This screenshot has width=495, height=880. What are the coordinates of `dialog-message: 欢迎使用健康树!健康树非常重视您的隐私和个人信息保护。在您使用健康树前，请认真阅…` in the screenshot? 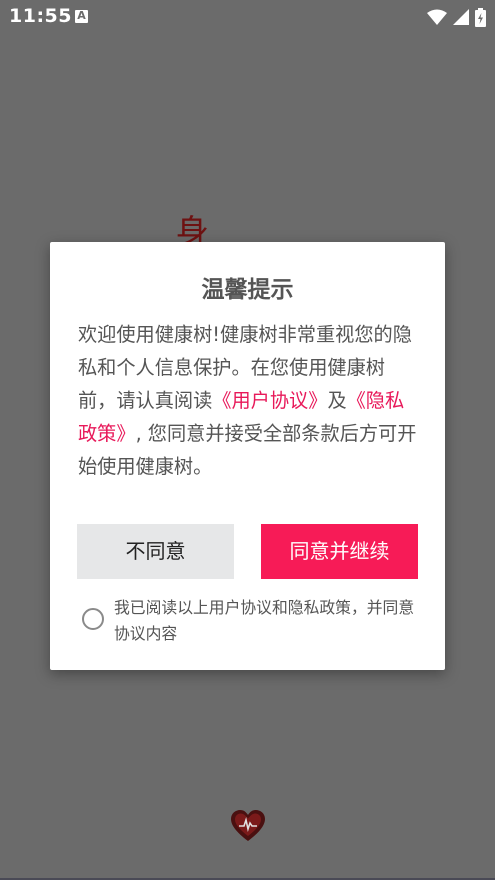 It's located at (248, 400).